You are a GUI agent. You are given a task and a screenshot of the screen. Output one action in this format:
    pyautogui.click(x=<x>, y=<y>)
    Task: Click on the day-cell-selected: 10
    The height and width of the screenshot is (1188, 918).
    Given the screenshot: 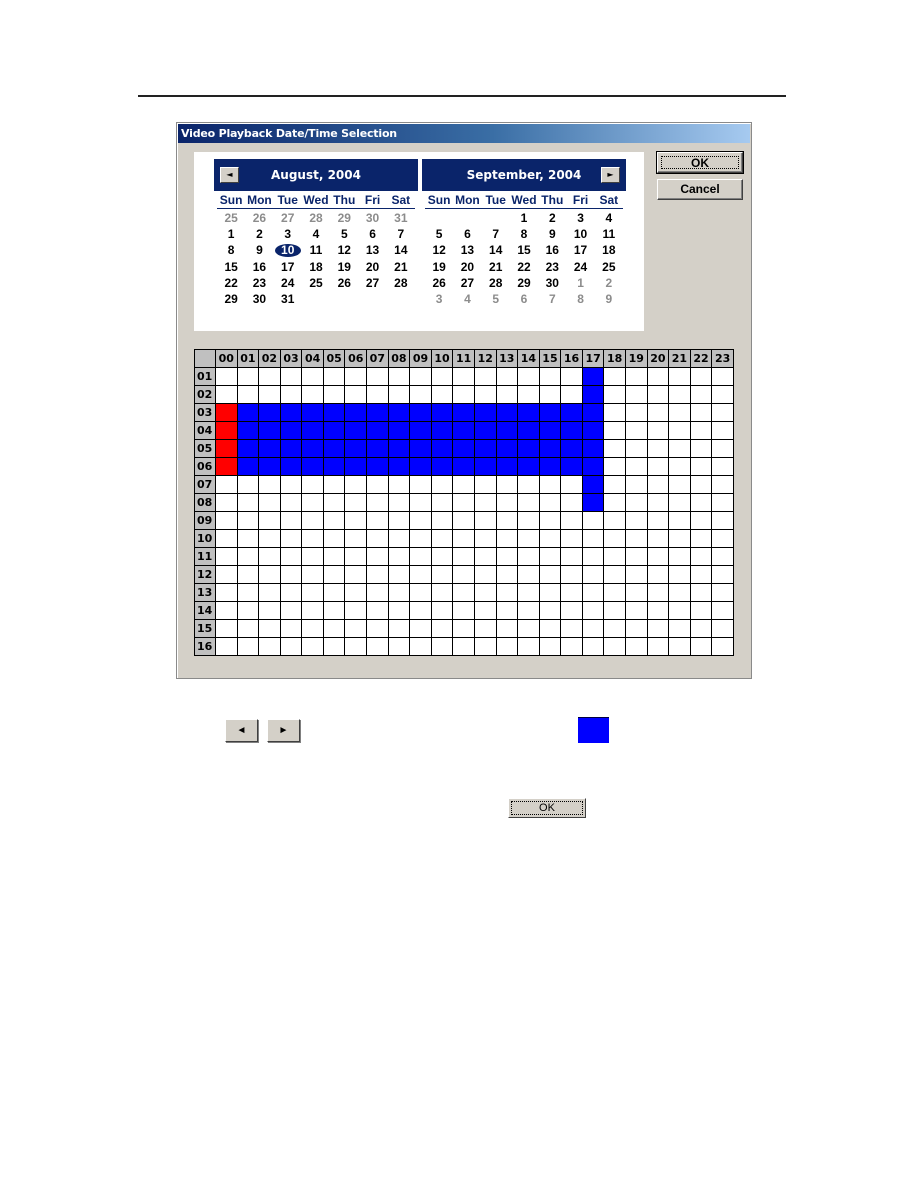 What is the action you would take?
    pyautogui.click(x=288, y=250)
    